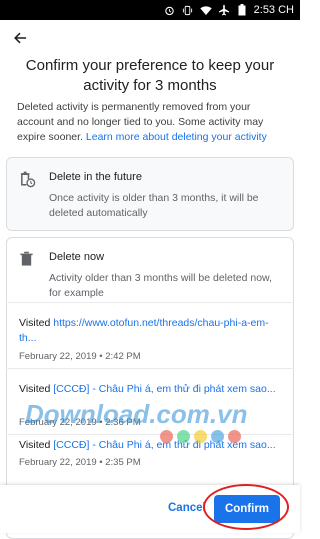 This screenshot has width=320, height=539. I want to click on watermark-logo: Download.com.vn, so click(136, 414).